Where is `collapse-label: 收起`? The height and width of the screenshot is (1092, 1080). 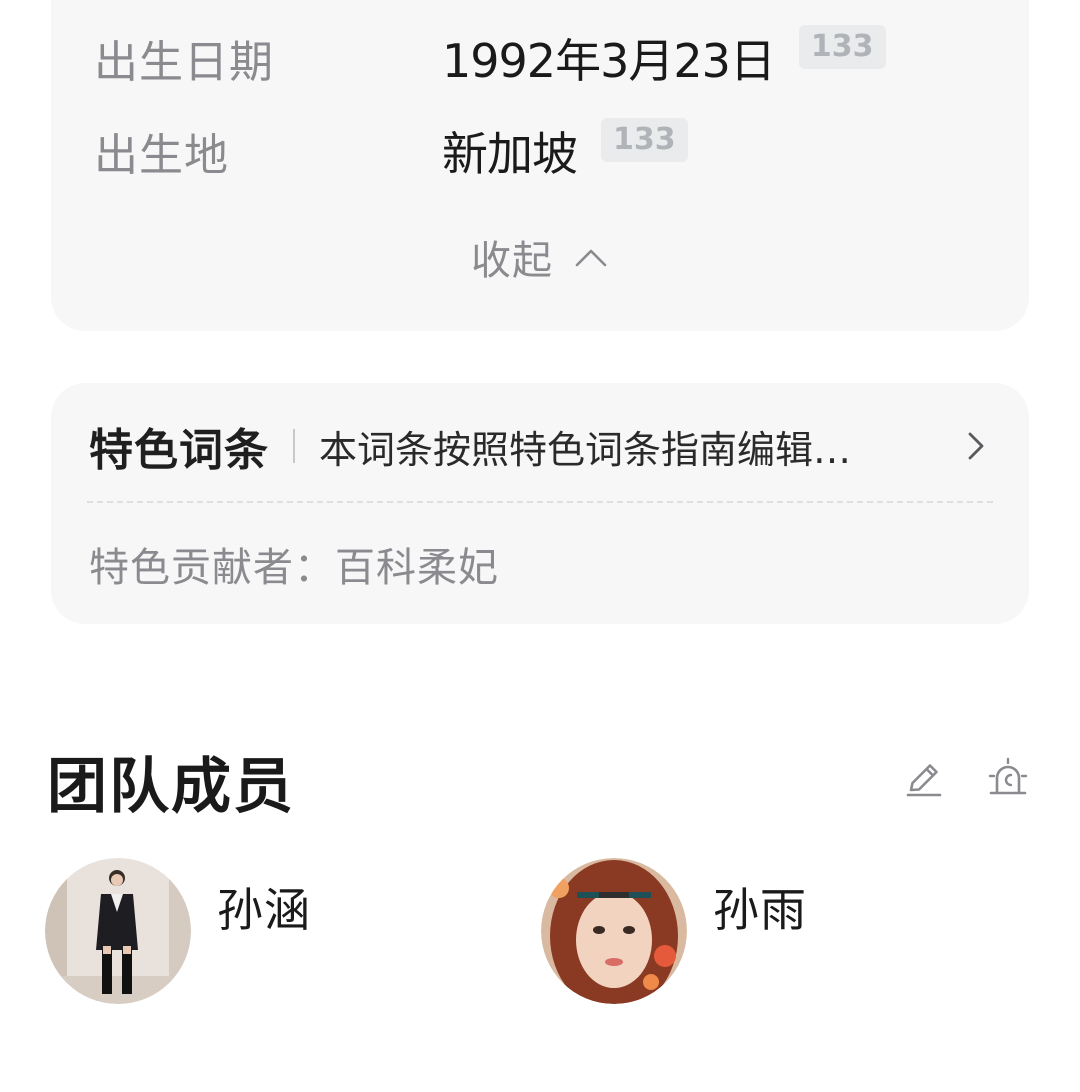
collapse-label: 收起 is located at coordinates (512, 261).